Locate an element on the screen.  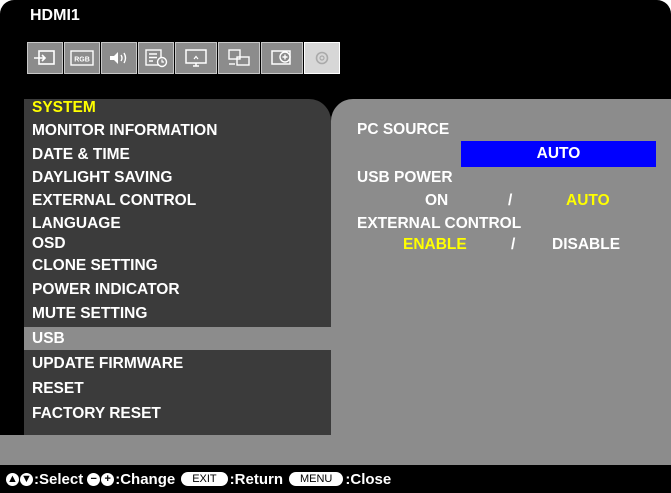
external-control-option-enable: ENABLE is located at coordinates (435, 245).